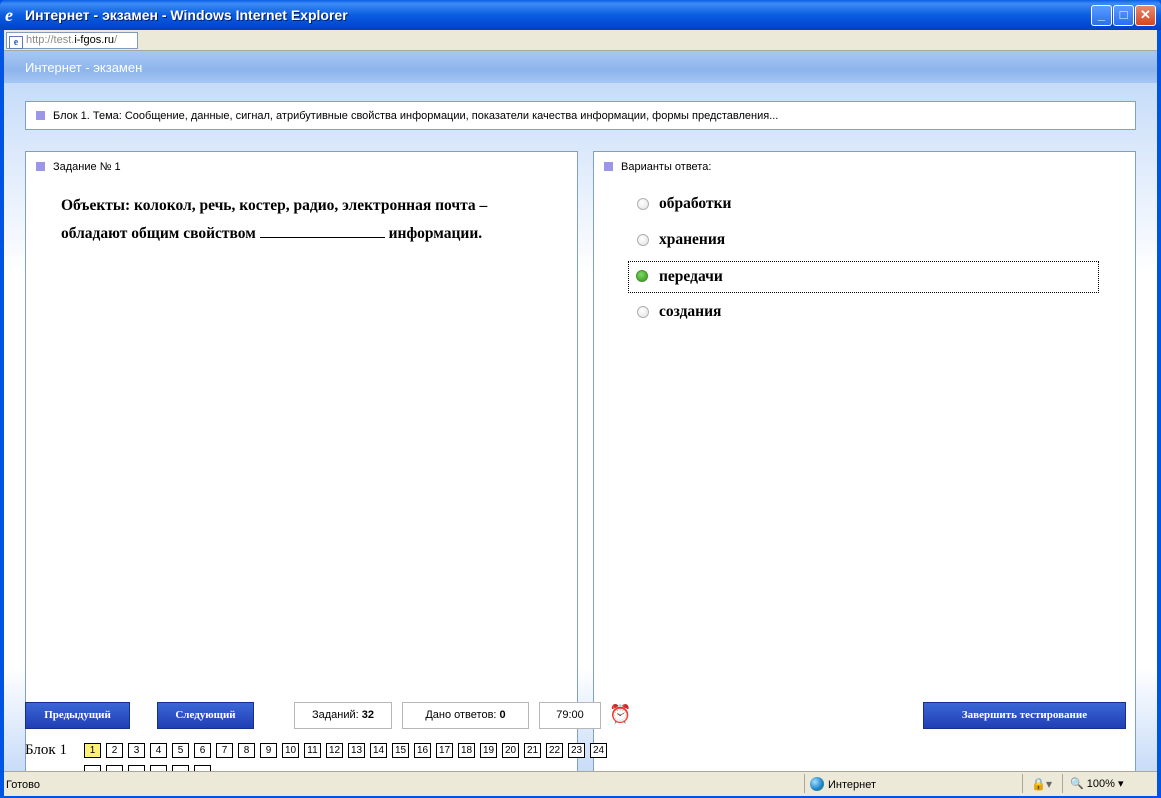  I want to click on question-line-2-start: обладают общим свойством, so click(158, 233).